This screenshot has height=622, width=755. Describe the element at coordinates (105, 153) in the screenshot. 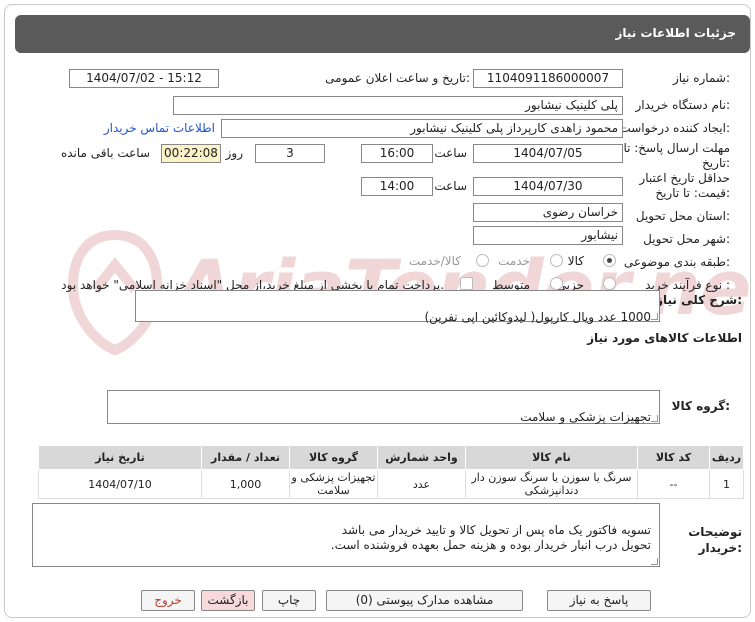

I see `remaining-time-label: ساعت باقی مانده` at that location.